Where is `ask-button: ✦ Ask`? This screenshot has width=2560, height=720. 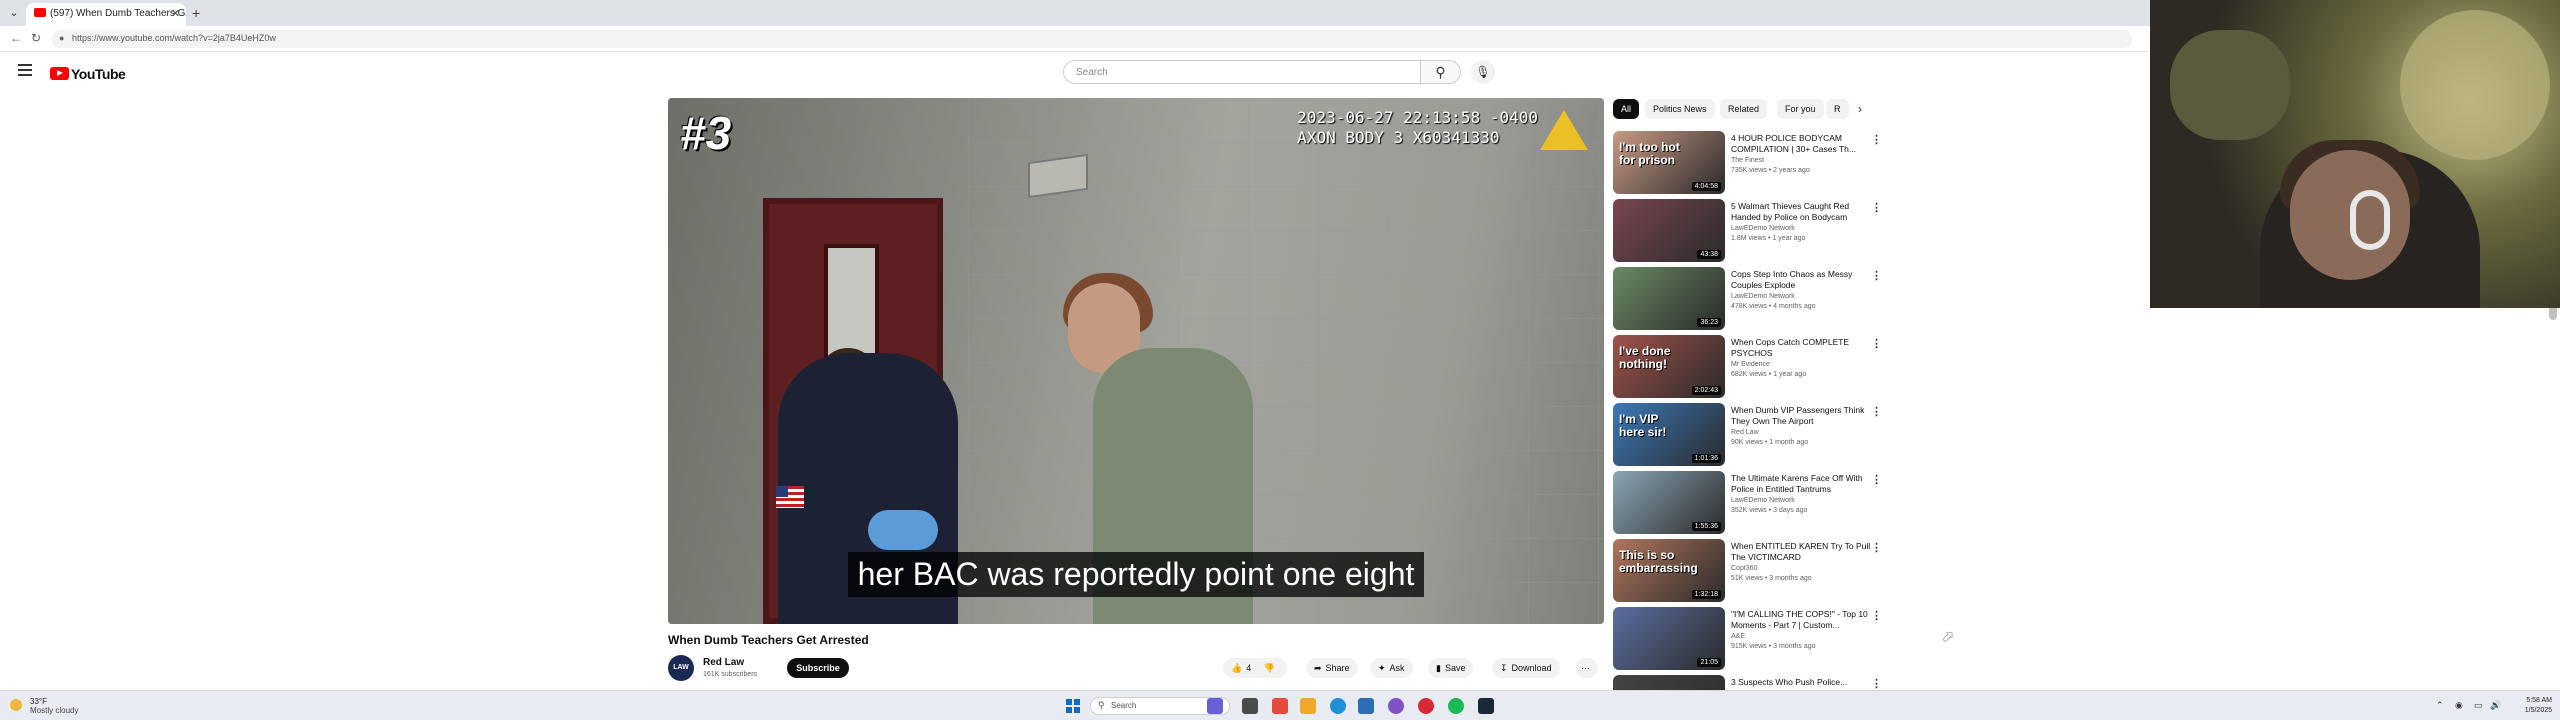
ask-button: ✦ Ask is located at coordinates (1391, 668).